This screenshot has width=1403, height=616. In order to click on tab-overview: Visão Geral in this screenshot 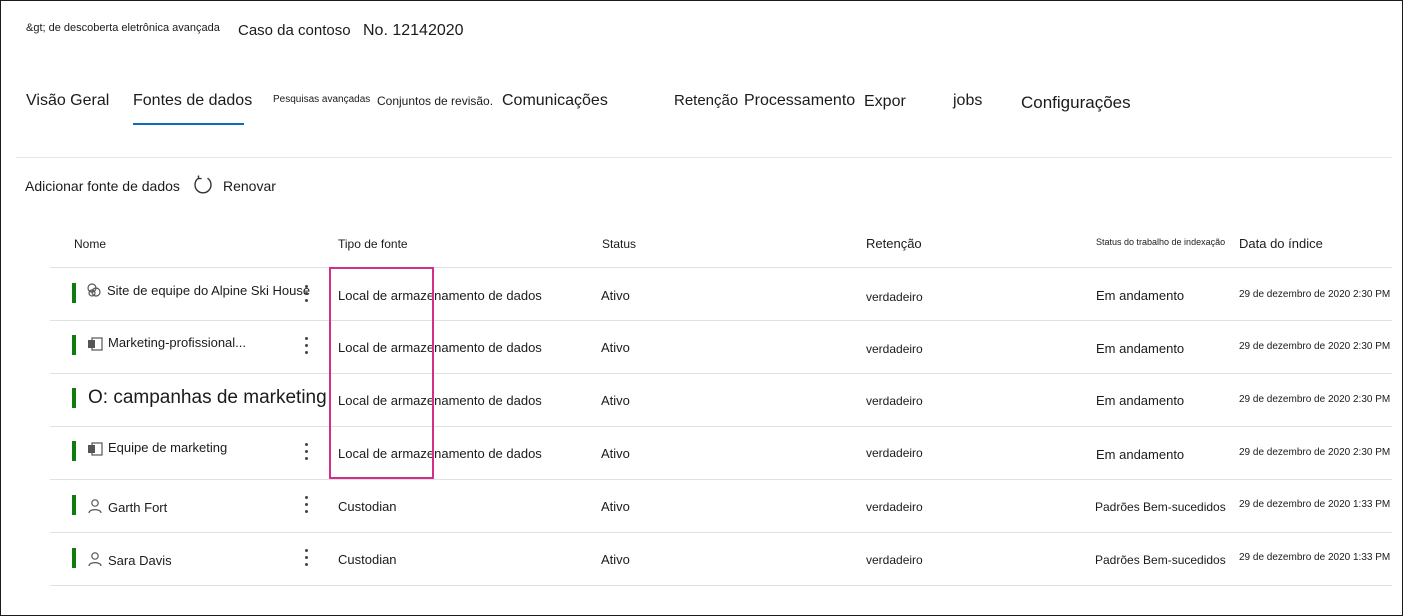, I will do `click(67, 101)`.